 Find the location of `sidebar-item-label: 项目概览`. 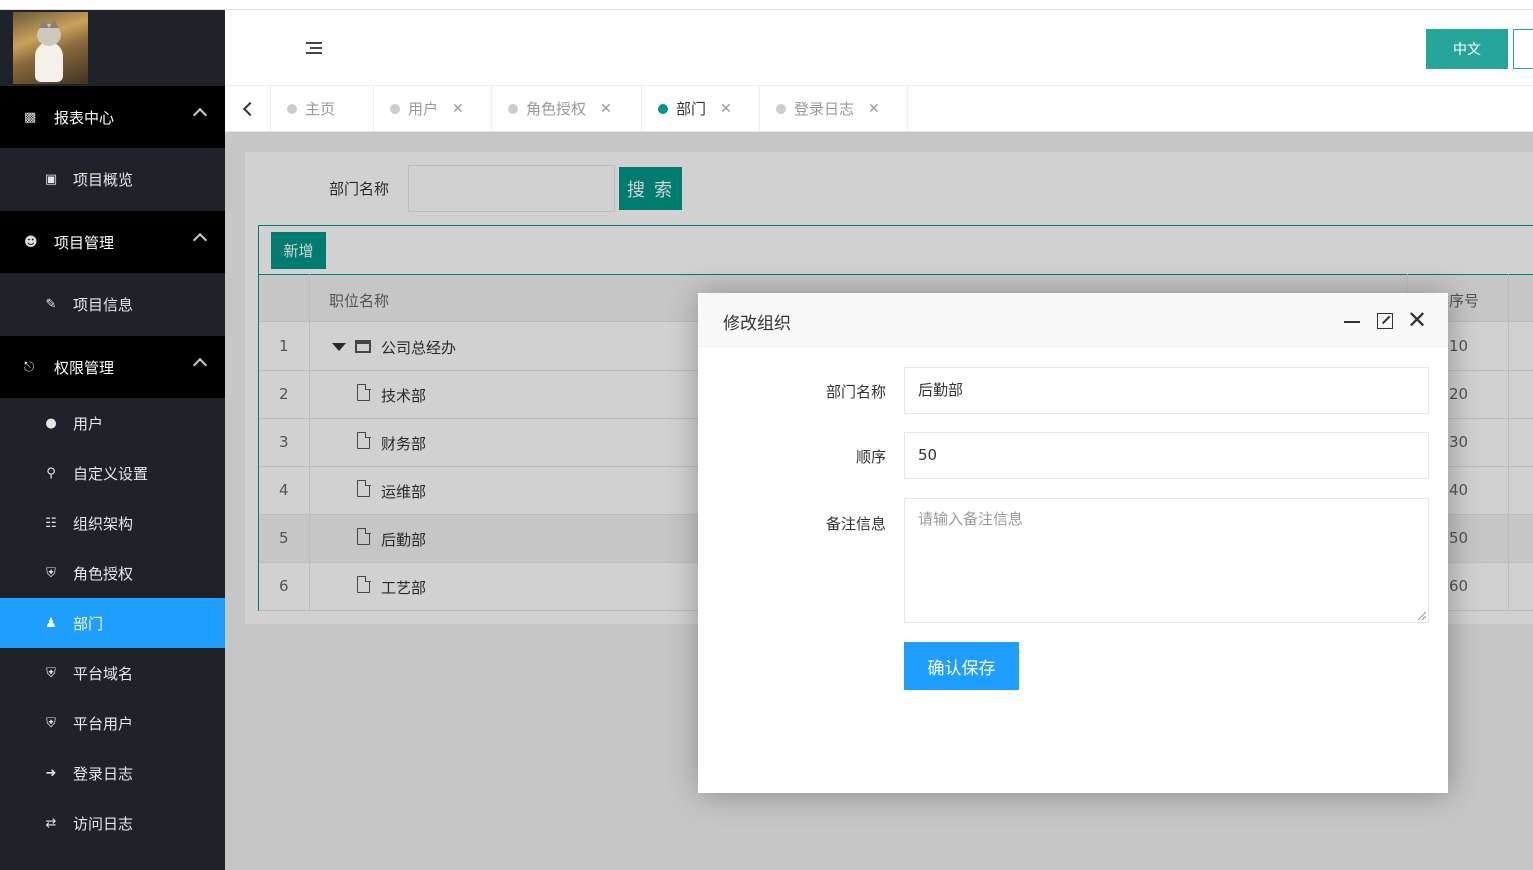

sidebar-item-label: 项目概览 is located at coordinates (103, 180).